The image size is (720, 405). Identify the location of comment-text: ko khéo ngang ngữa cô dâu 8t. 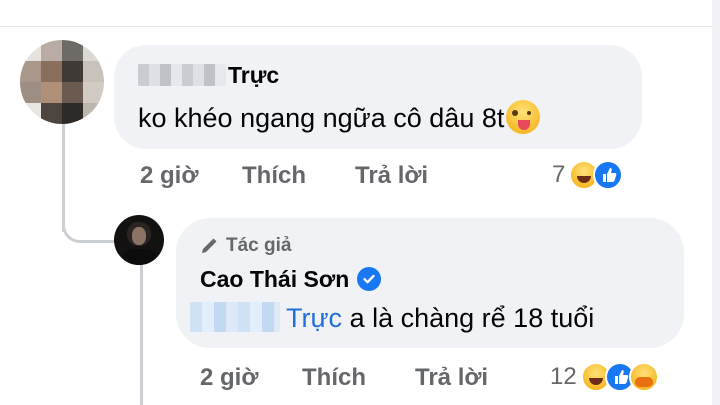
(339, 117).